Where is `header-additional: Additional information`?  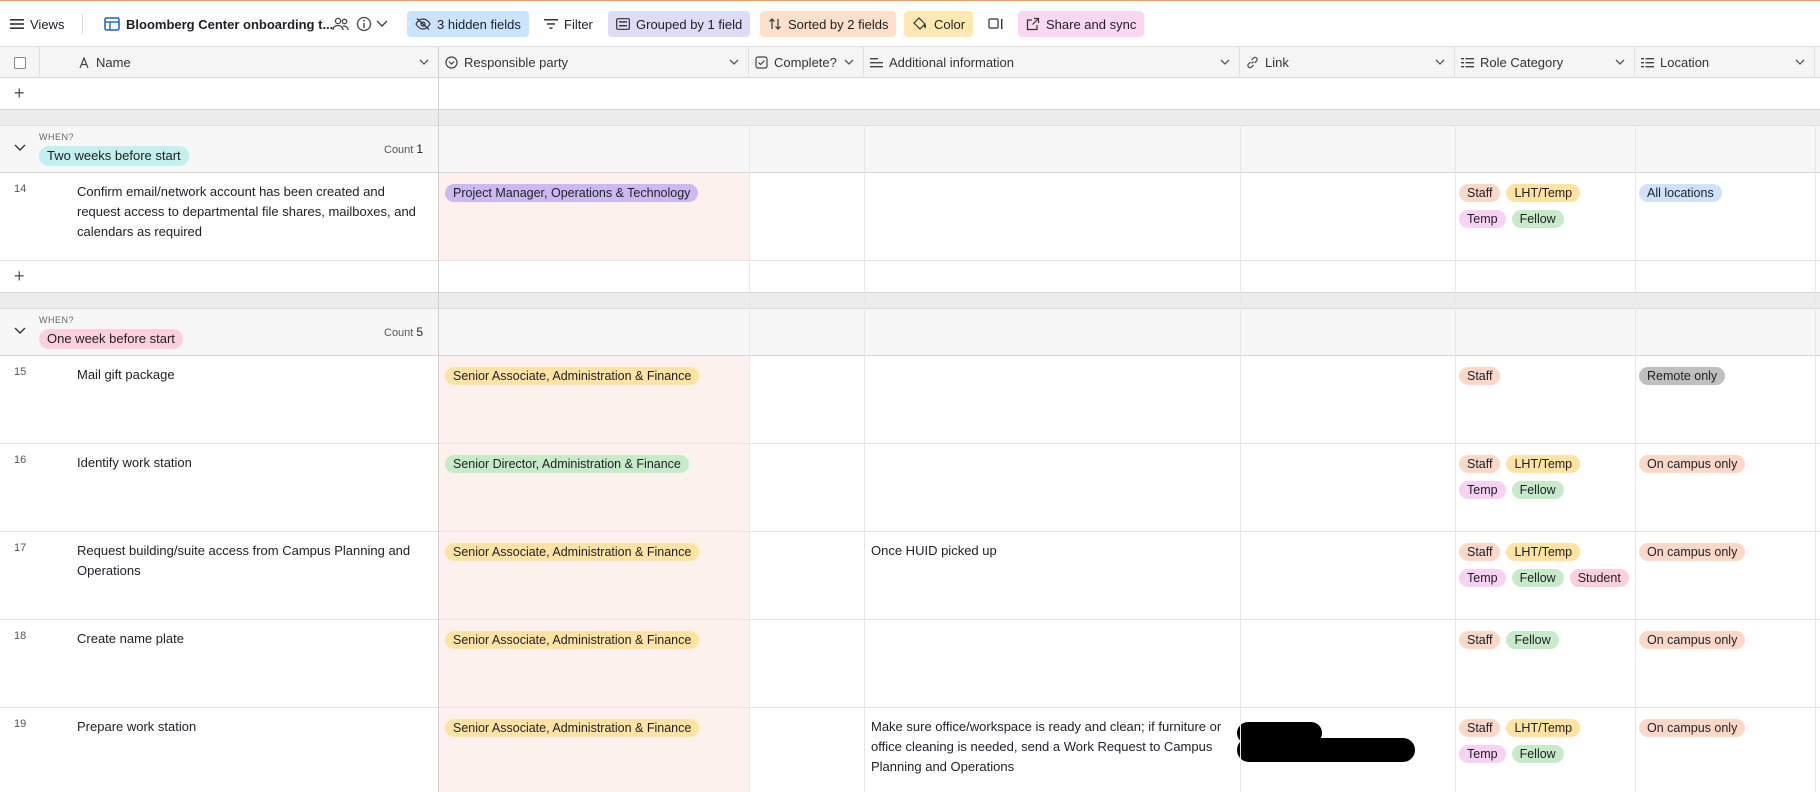 header-additional: Additional information is located at coordinates (1052, 62).